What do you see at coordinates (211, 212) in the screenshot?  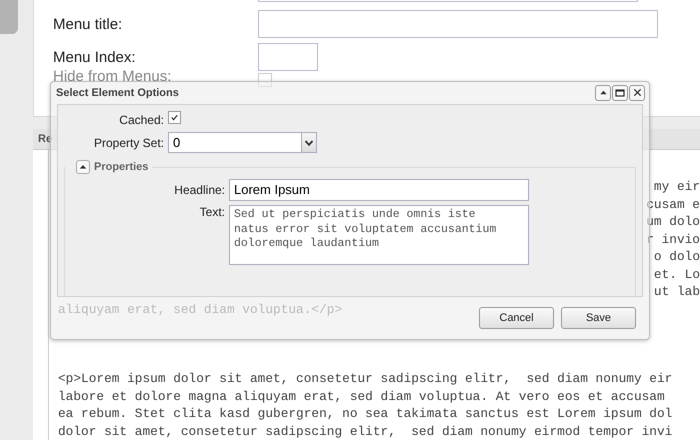 I see `field-label: Text:` at bounding box center [211, 212].